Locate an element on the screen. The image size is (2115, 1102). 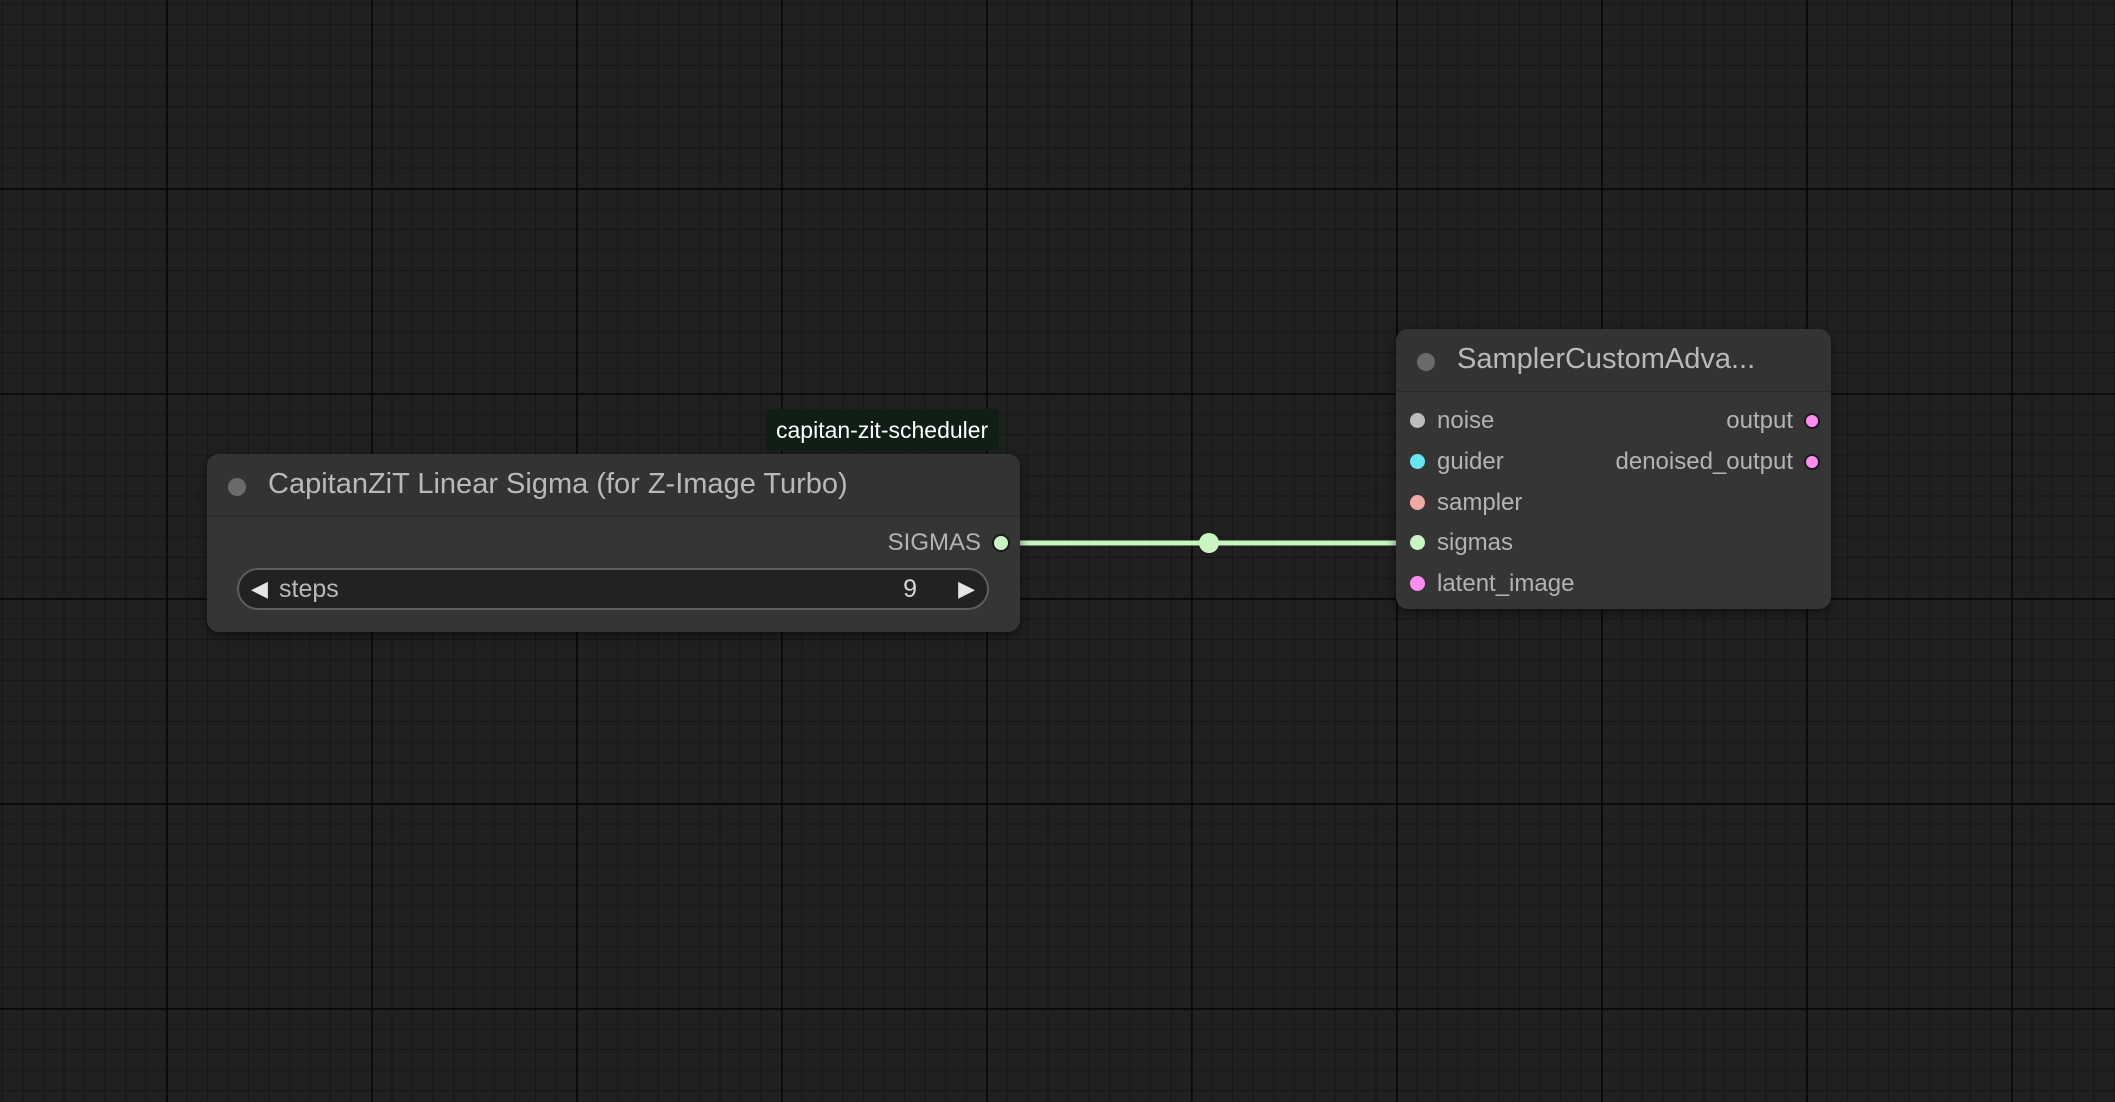
output-slot-sigmas: SIGMAS is located at coordinates (613, 543).